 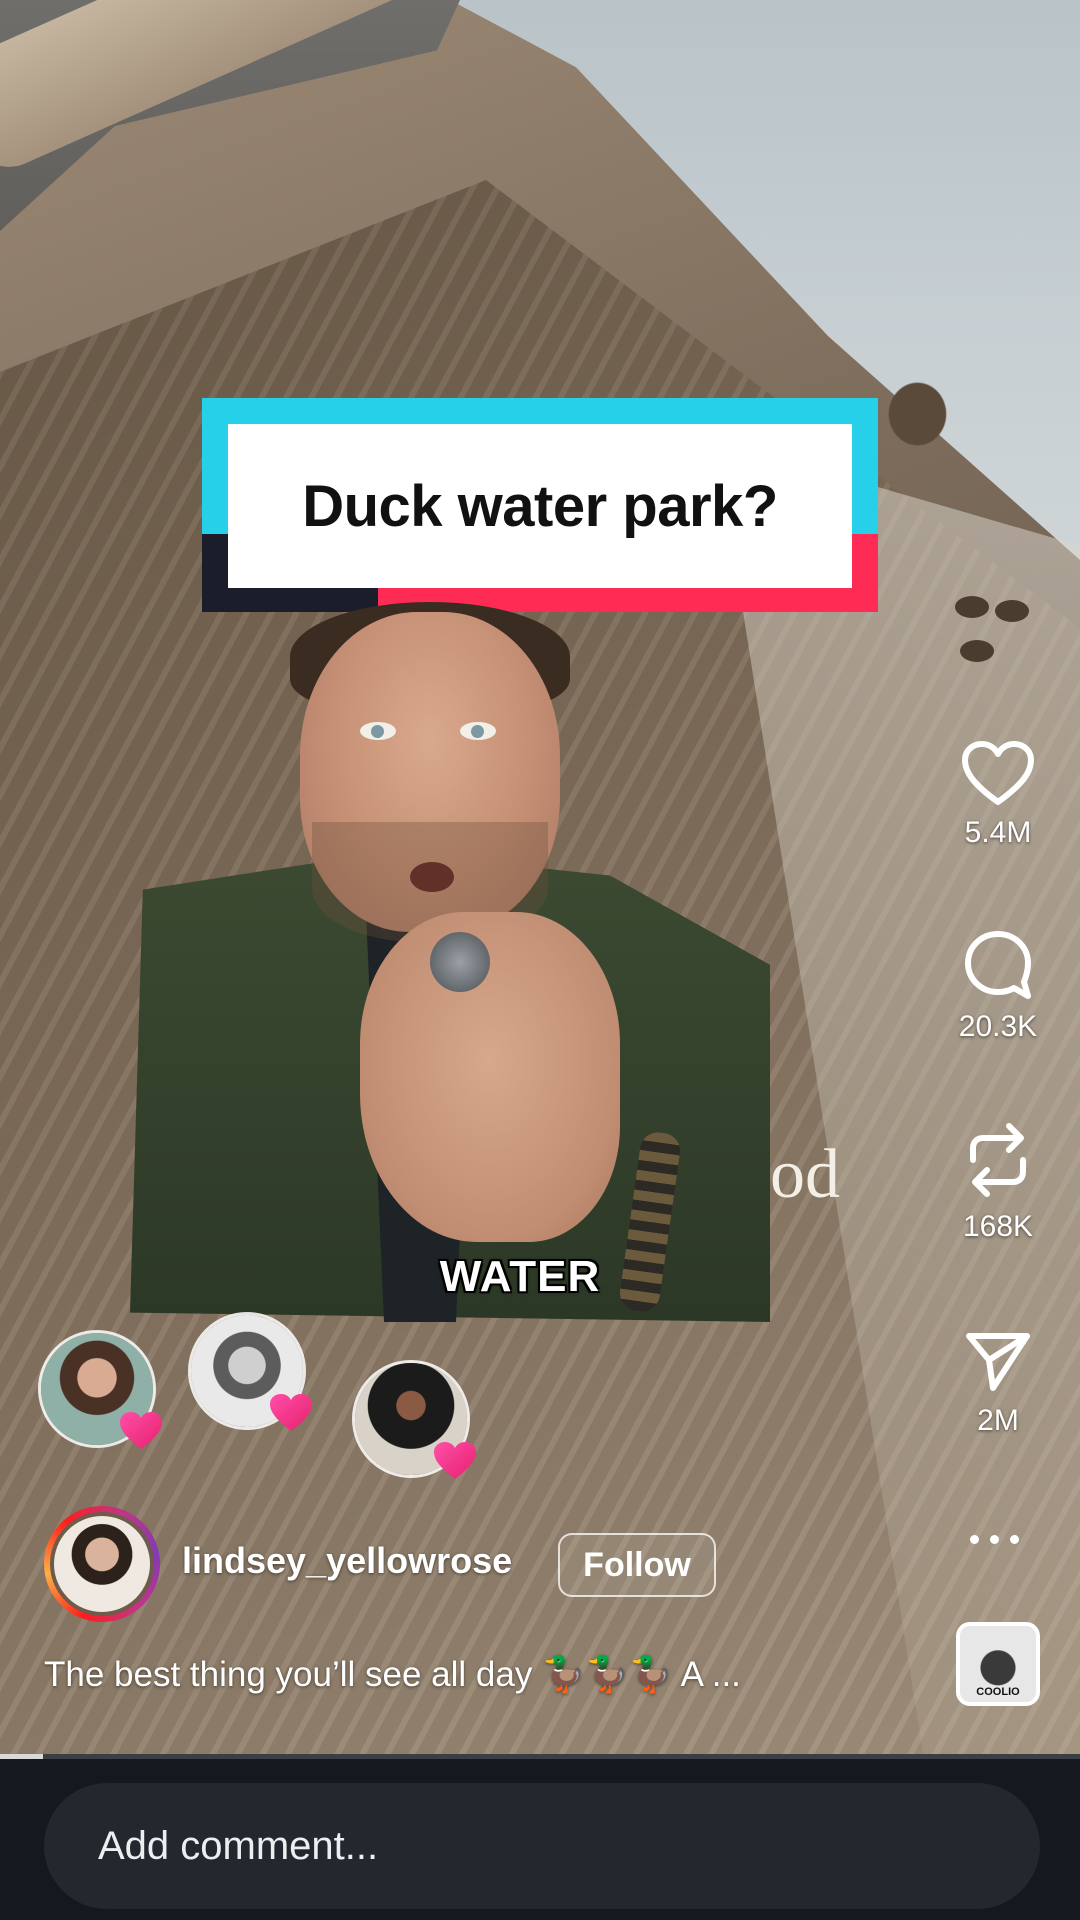 I want to click on repost-icon, so click(x=998, y=1160).